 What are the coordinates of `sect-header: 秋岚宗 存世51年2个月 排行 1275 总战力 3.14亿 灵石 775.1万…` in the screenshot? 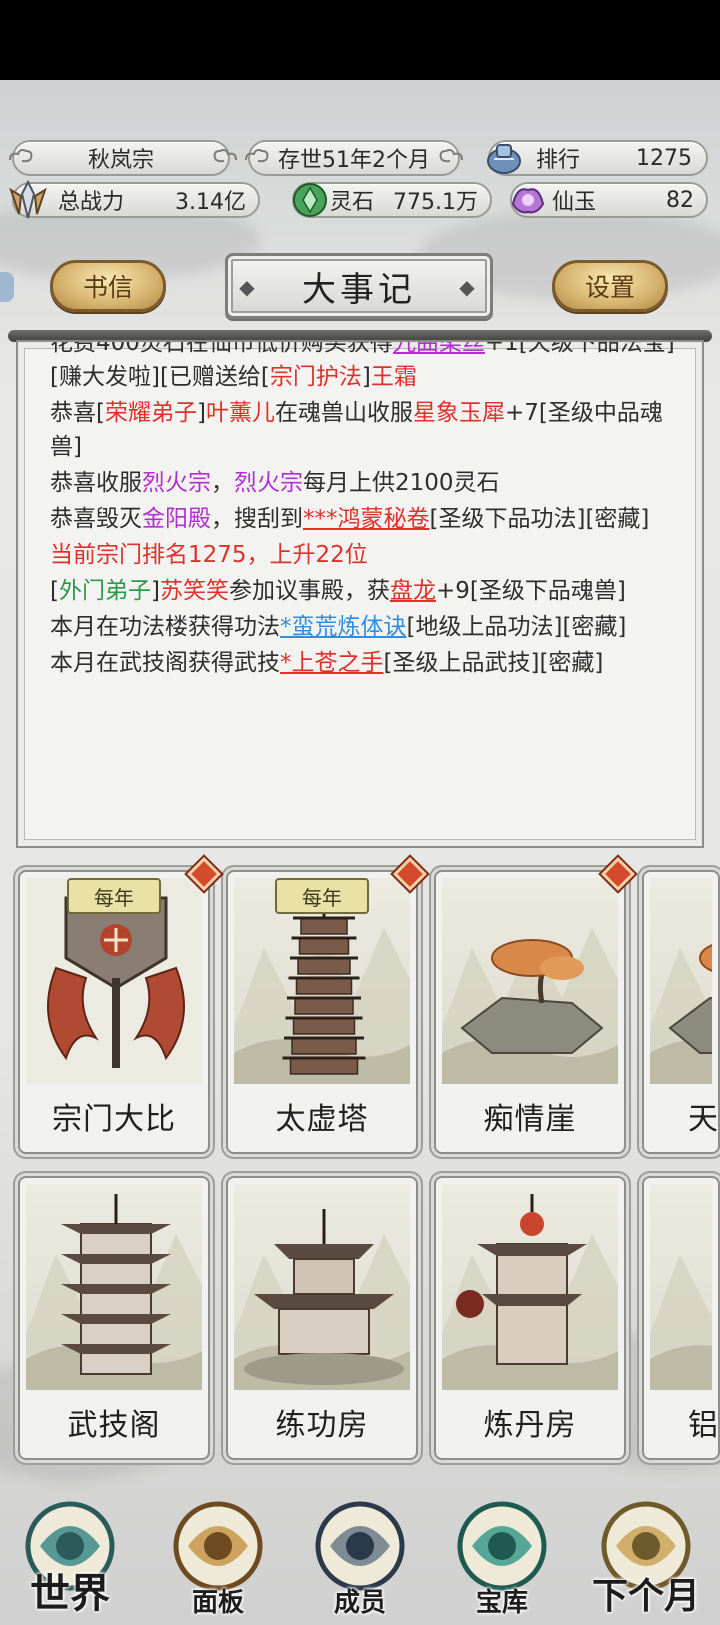 It's located at (360, 177).